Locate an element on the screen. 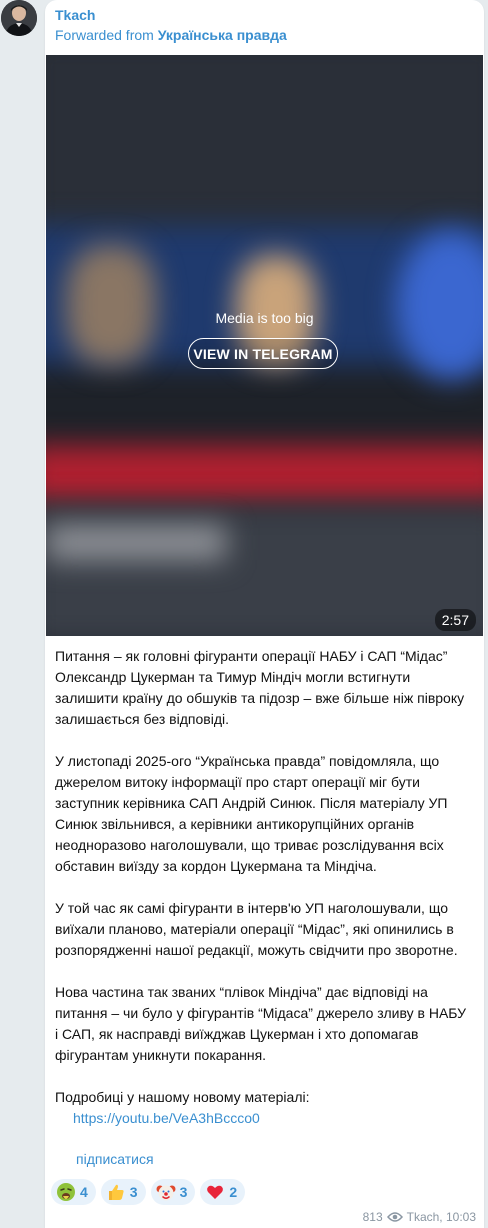 This screenshot has width=488, height=1228. avatar is located at coordinates (19, 18).